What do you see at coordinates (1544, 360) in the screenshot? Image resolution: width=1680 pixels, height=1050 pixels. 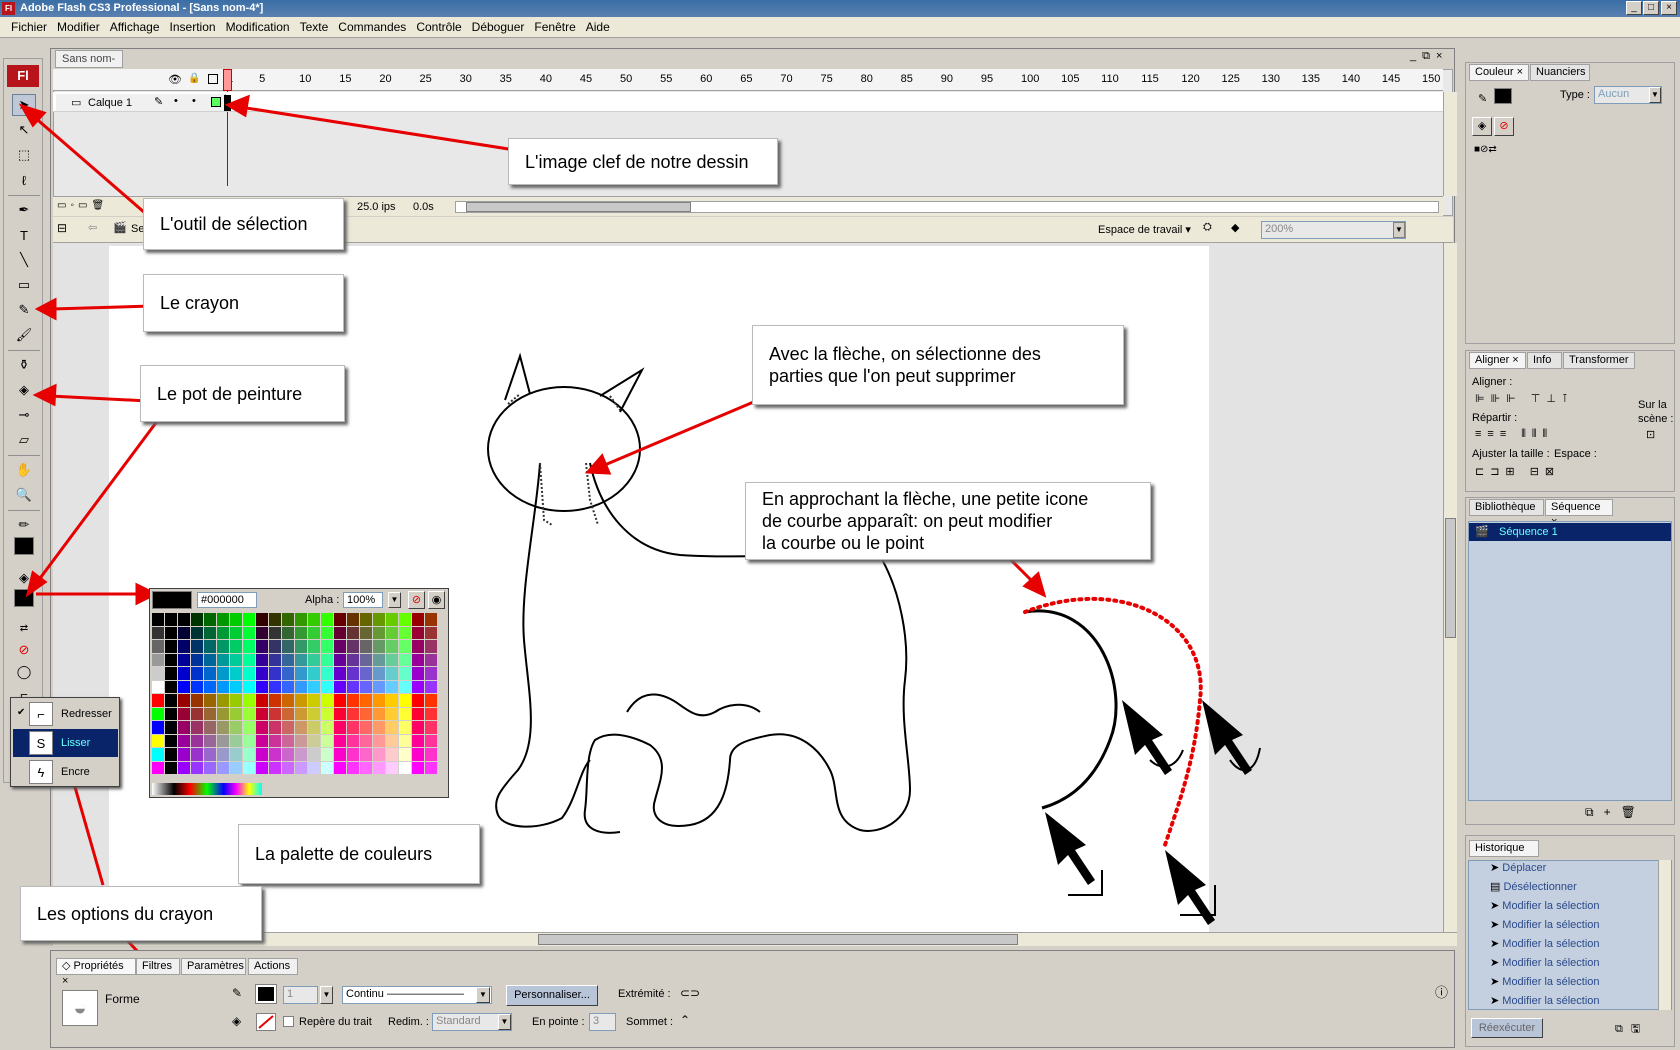 I see `tab-info: Info` at bounding box center [1544, 360].